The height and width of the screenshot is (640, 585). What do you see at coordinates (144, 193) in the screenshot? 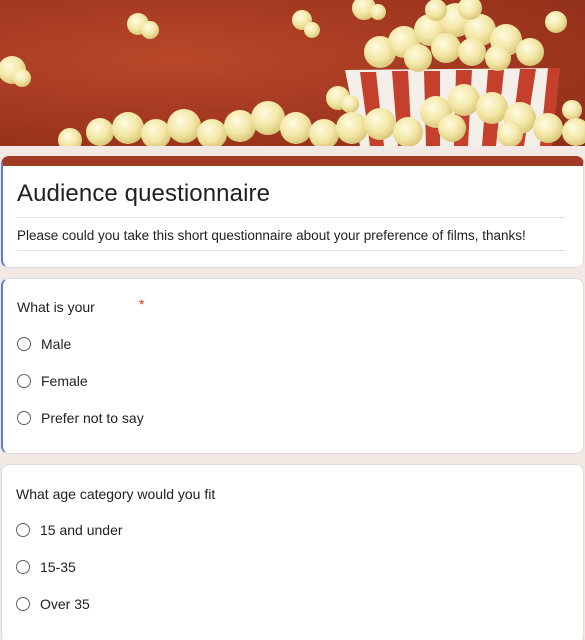
I see `form-title: Audience questionnaire` at bounding box center [144, 193].